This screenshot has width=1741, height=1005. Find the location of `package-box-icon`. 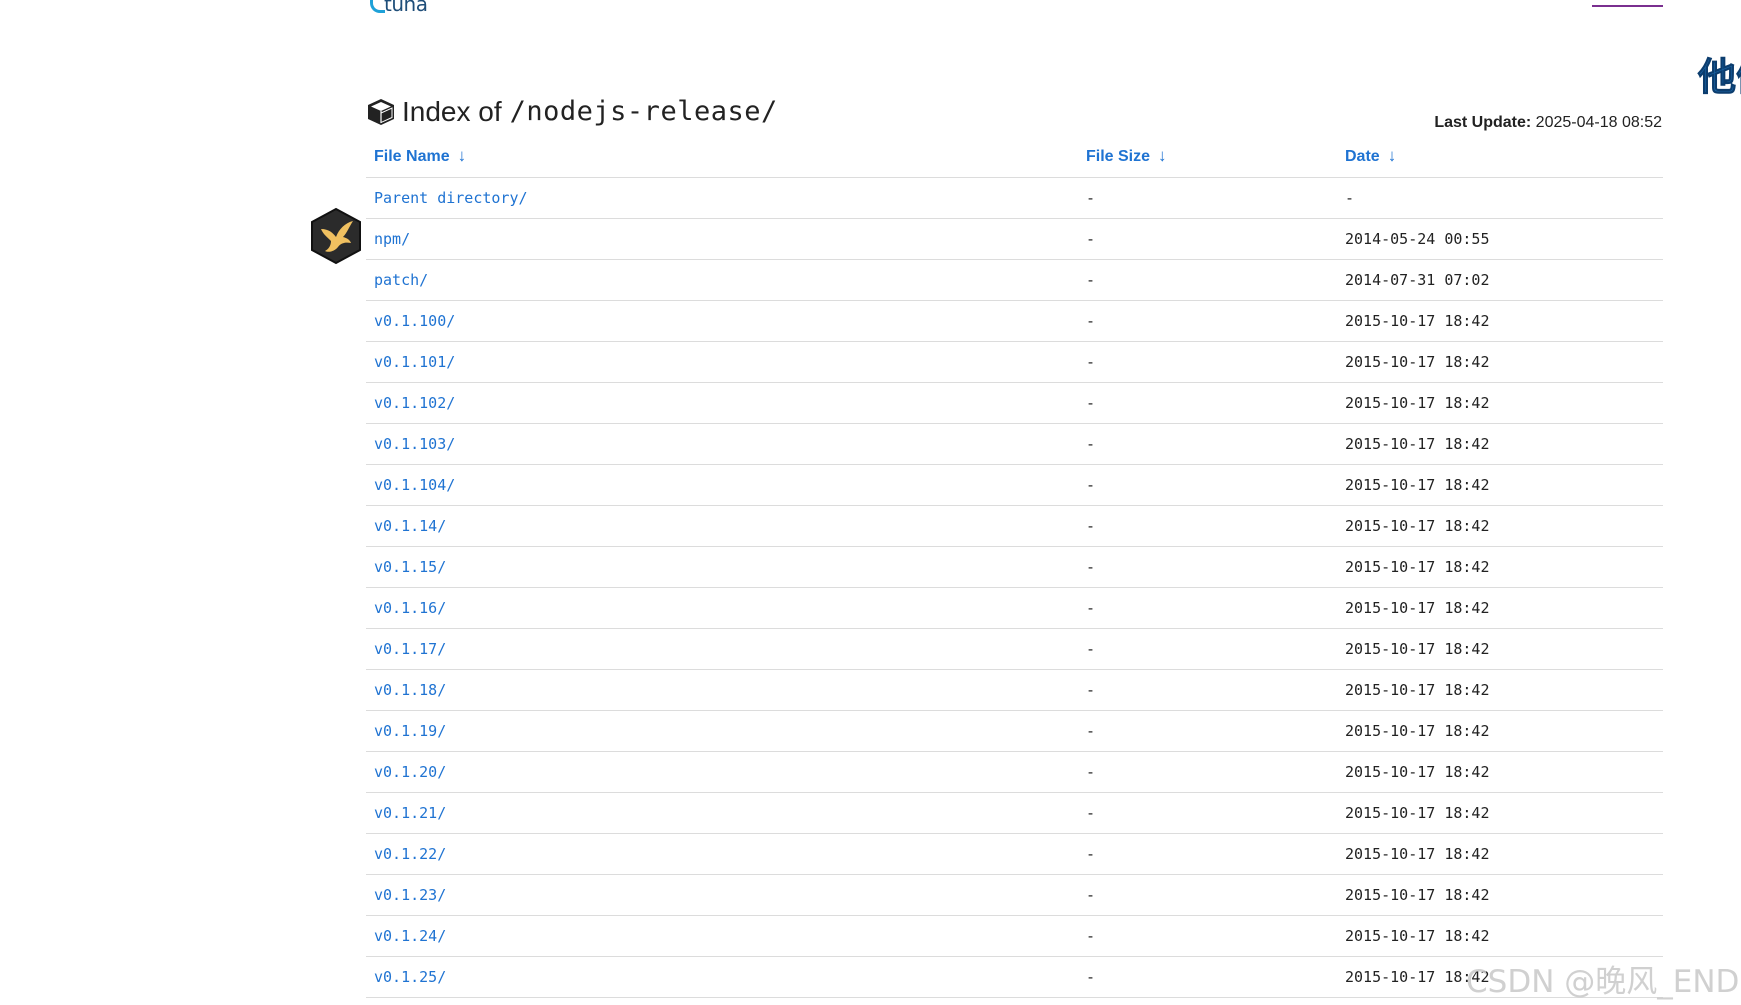

package-box-icon is located at coordinates (381, 112).